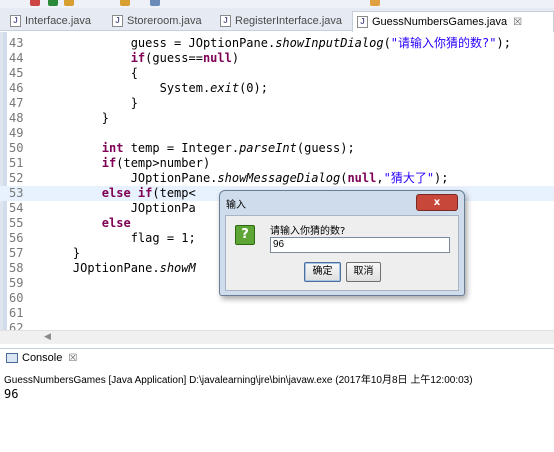  Describe the element at coordinates (124, 58) in the screenshot. I see `code-line: 44 if(guess==null)` at that location.